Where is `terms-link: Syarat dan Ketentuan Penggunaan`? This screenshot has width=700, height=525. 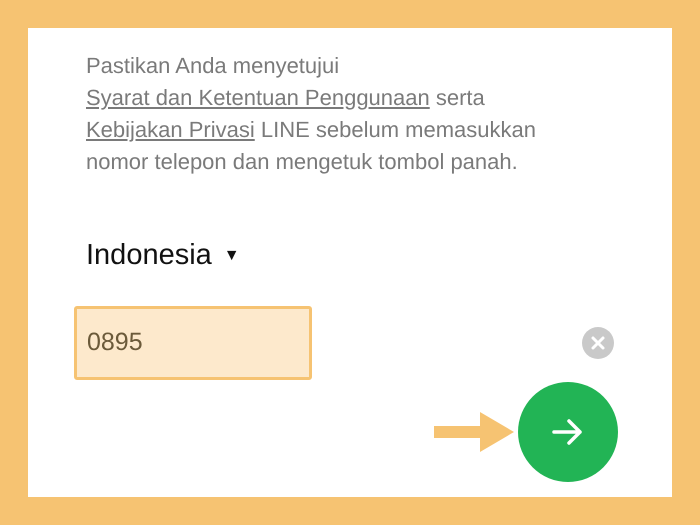
terms-link: Syarat dan Ketentuan Penggunaan is located at coordinates (258, 97).